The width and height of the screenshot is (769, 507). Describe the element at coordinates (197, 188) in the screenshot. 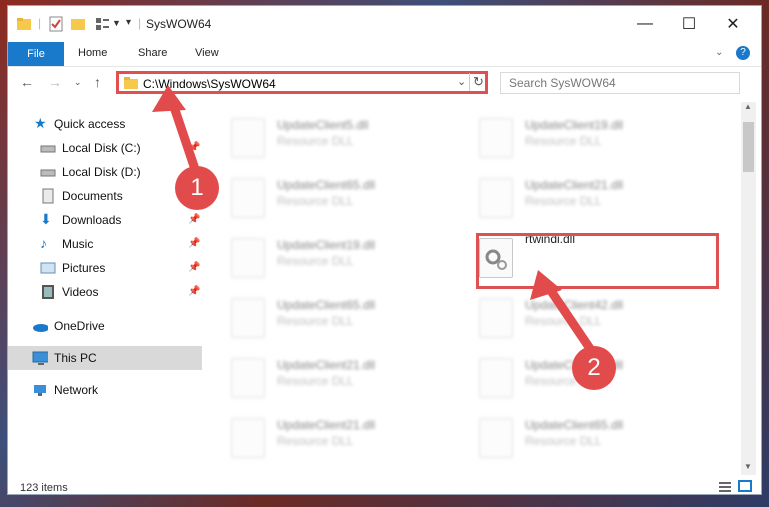

I see `annotation-badge-1: 1` at that location.